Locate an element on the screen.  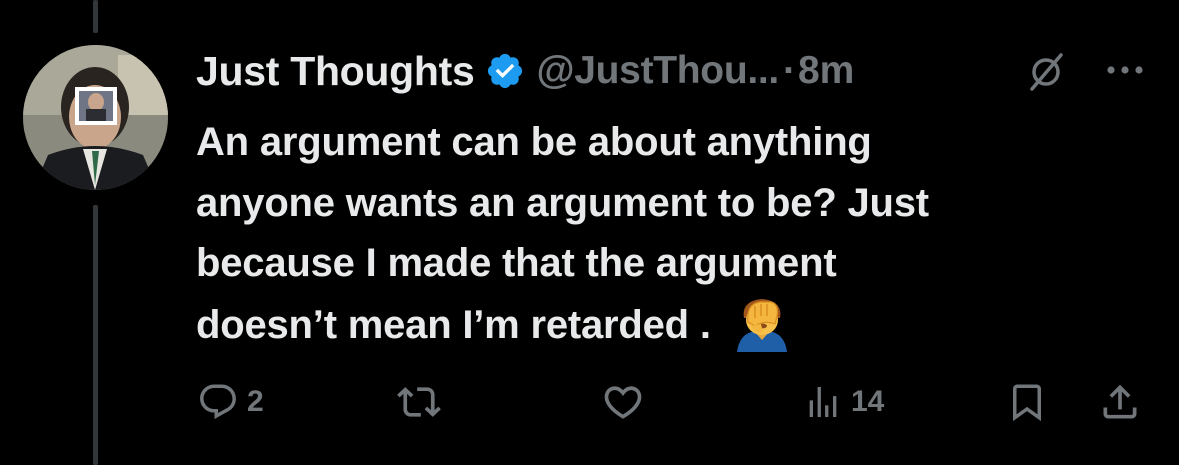
tweet-text-line-last: doesn’t mean I’m retarded . is located at coordinates (666, 325).